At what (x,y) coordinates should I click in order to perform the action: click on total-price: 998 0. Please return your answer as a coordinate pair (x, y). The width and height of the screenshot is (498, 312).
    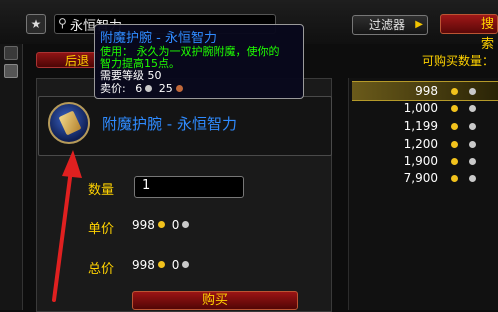
    Looking at the image, I should click on (162, 265).